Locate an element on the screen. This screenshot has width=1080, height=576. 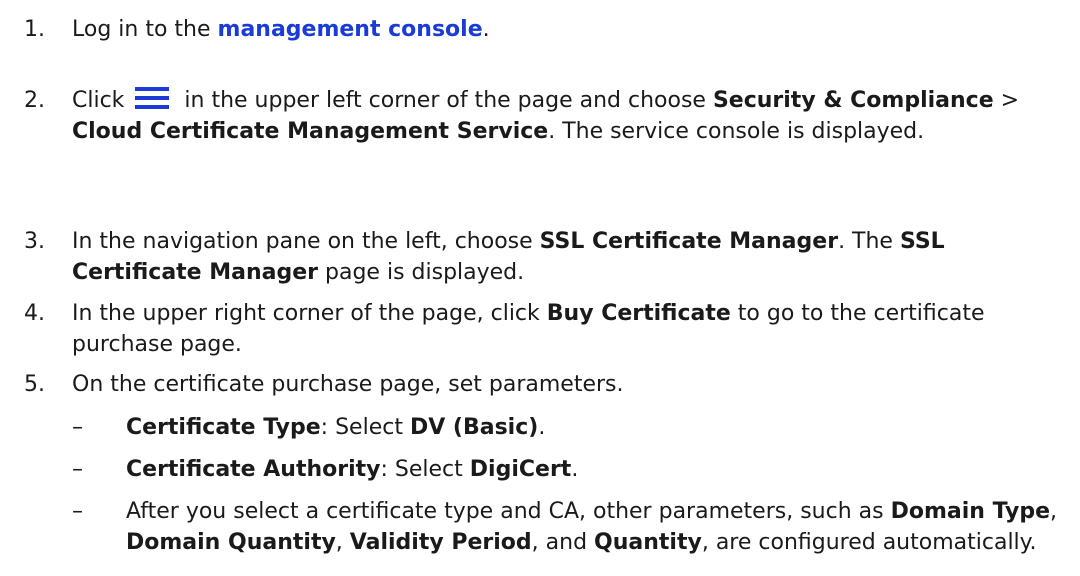
management-console-link: management console is located at coordinates (350, 29).